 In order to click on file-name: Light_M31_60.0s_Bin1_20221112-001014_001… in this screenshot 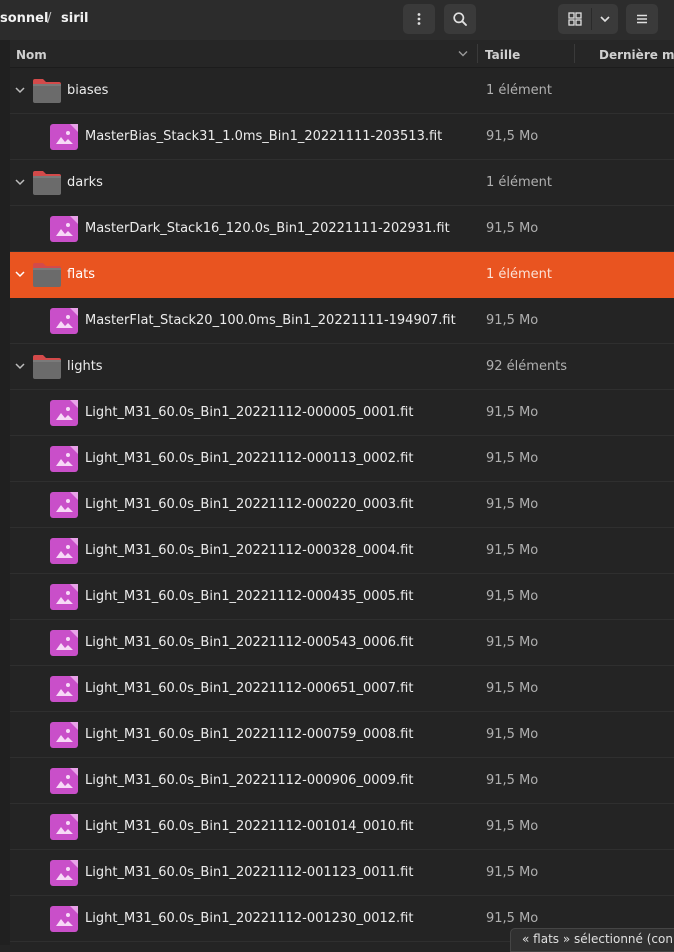, I will do `click(249, 826)`.